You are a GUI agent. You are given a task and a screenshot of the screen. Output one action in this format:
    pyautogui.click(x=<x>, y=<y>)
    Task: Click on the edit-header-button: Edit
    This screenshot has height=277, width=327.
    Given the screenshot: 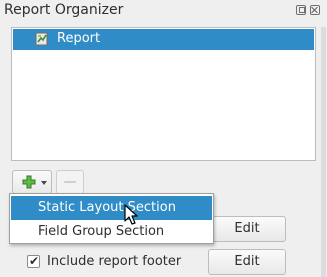 What is the action you would take?
    pyautogui.click(x=247, y=229)
    